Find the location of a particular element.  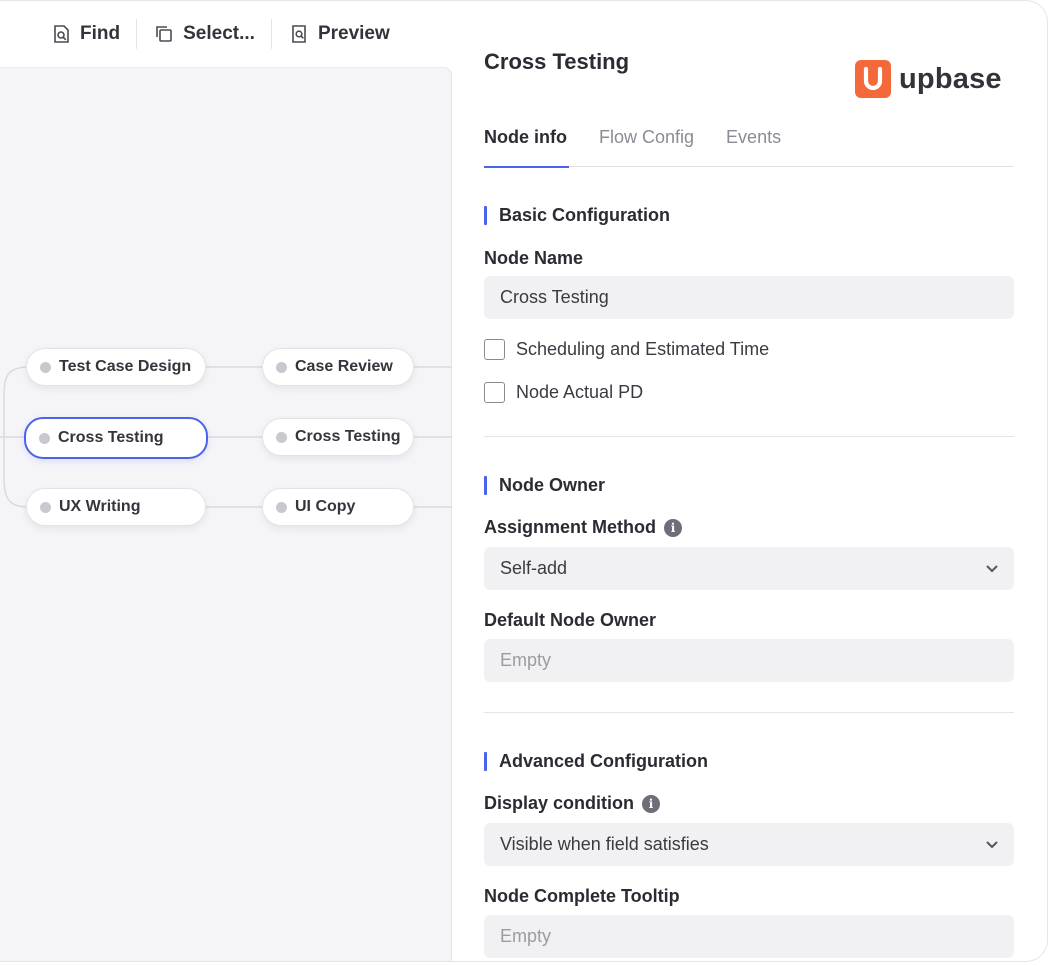

node-complete-tooltip-placeholder: Empty is located at coordinates (526, 936).